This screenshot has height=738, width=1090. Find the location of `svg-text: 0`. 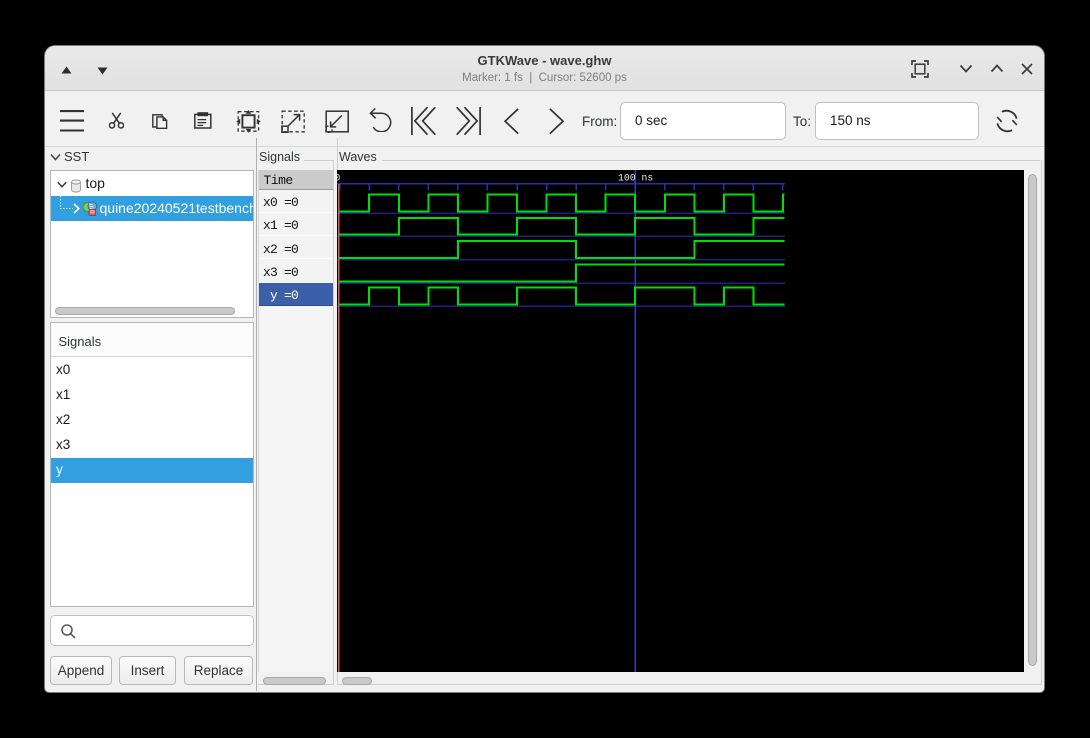

svg-text: 0 is located at coordinates (338, 177).